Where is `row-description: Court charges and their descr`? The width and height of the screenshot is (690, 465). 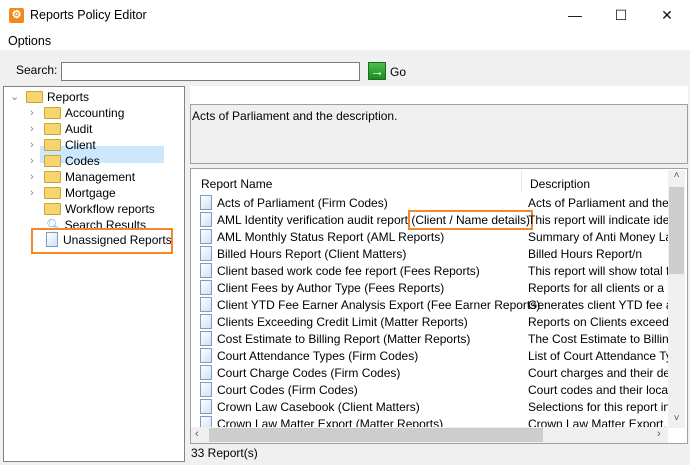
row-description: Court charges and their descr is located at coordinates (598, 373).